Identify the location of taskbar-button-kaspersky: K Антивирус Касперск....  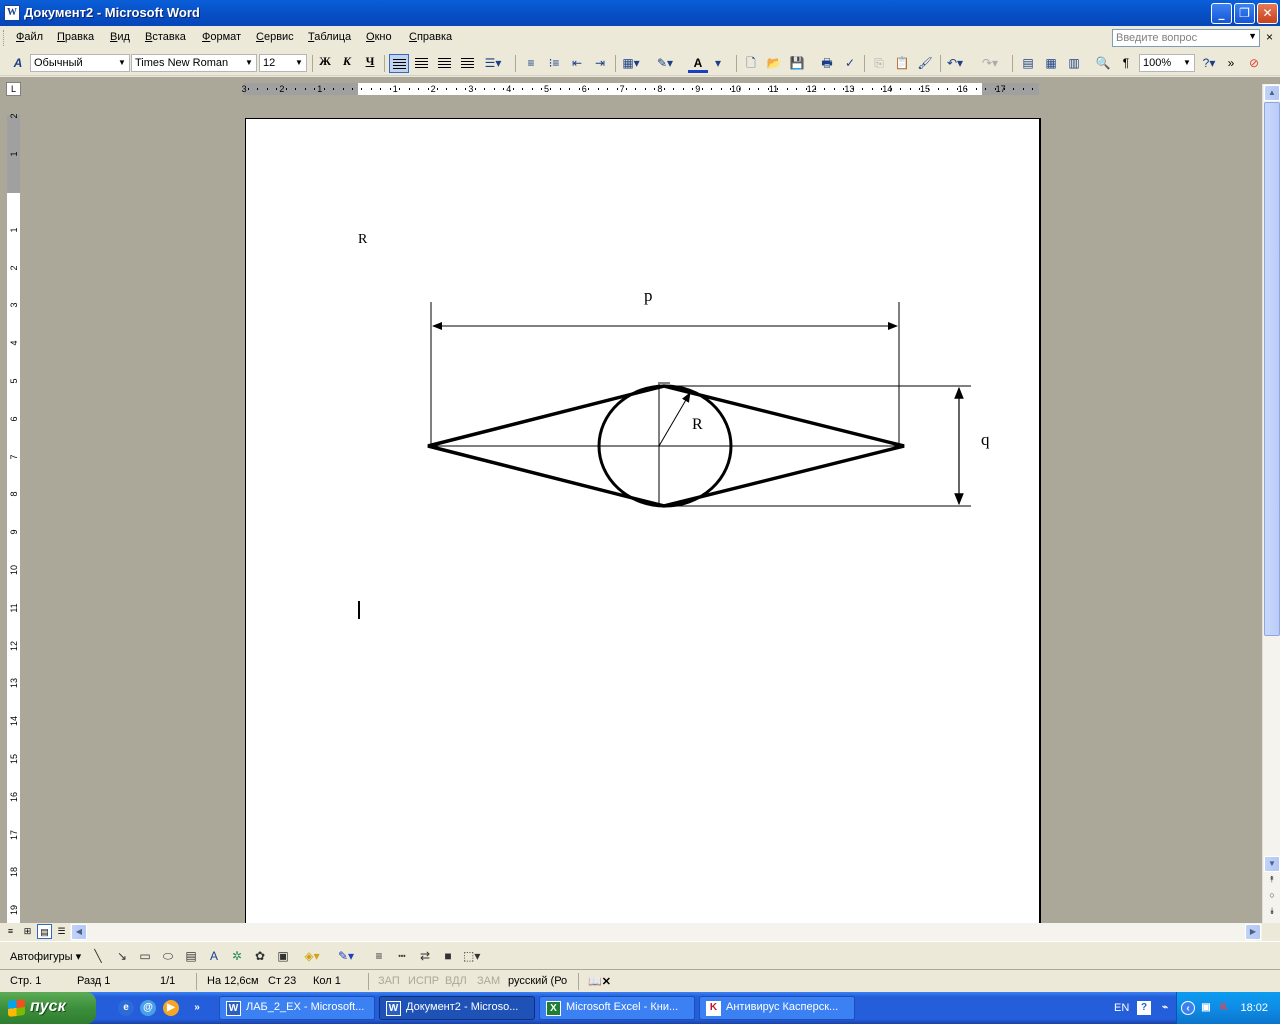
(777, 1008).